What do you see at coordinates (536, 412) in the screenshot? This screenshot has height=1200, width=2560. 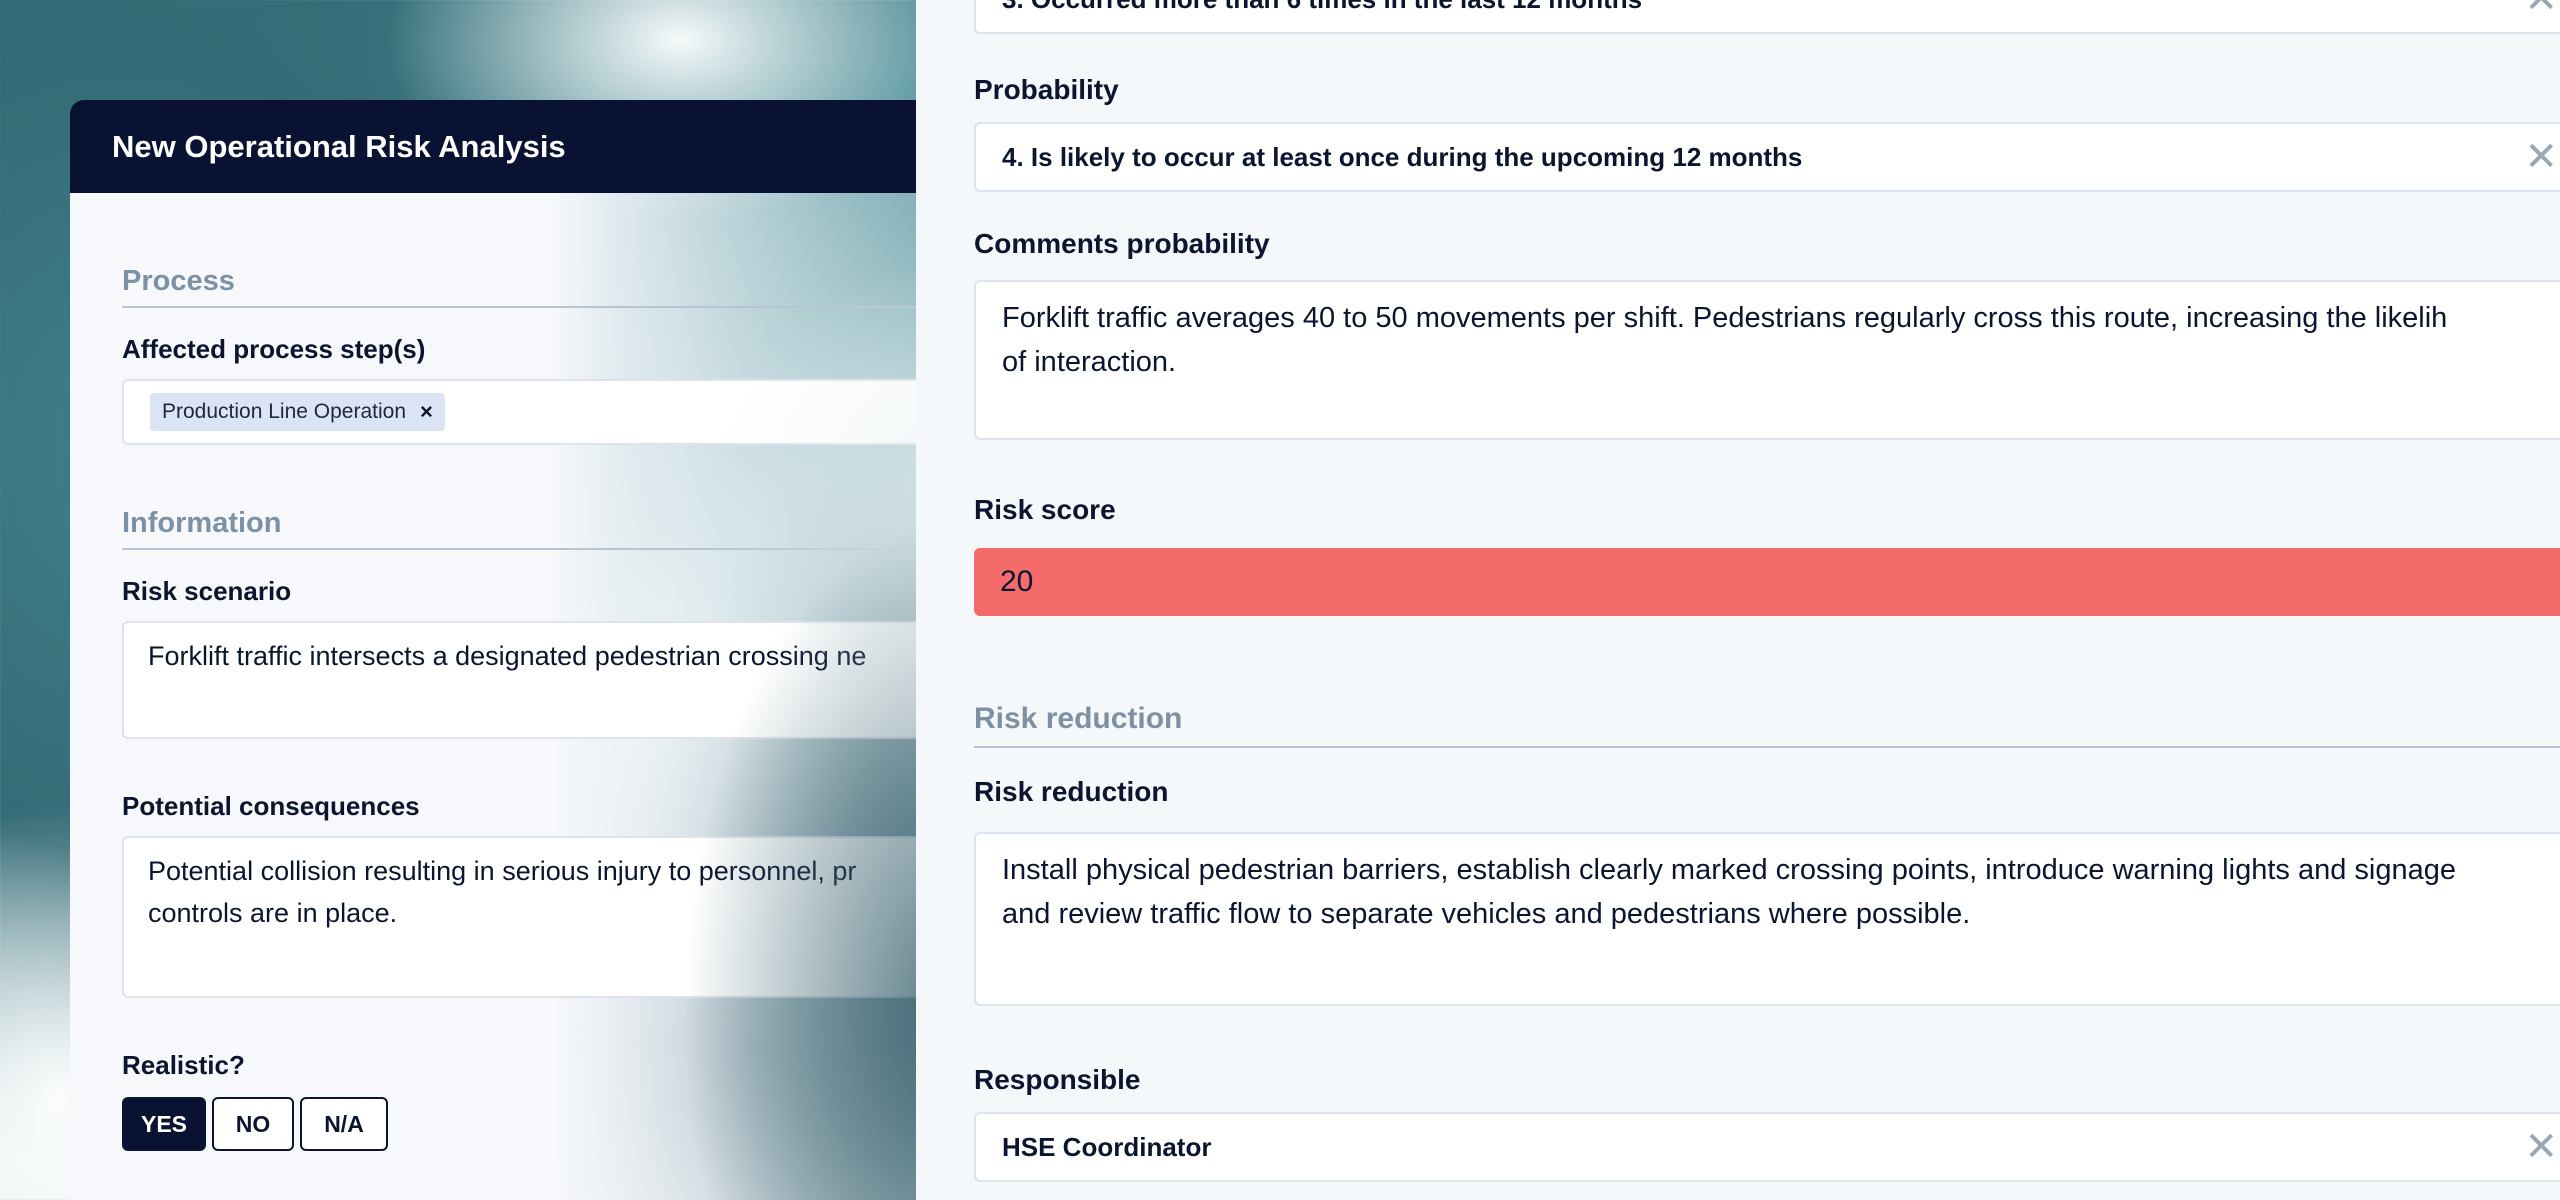 I see `affected-steps-input: Production Line Operation ×` at bounding box center [536, 412].